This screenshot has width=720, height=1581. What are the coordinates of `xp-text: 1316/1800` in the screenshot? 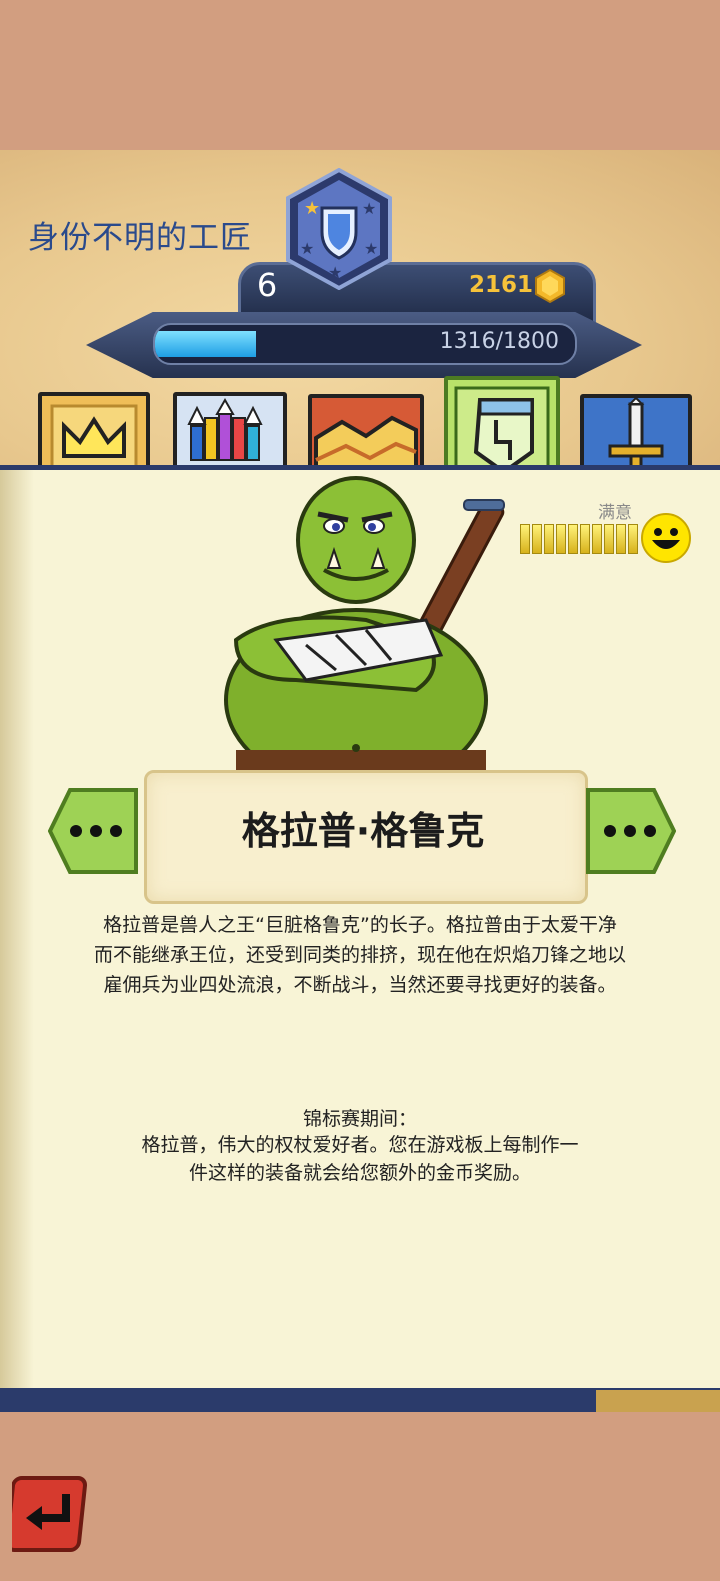 It's located at (499, 341).